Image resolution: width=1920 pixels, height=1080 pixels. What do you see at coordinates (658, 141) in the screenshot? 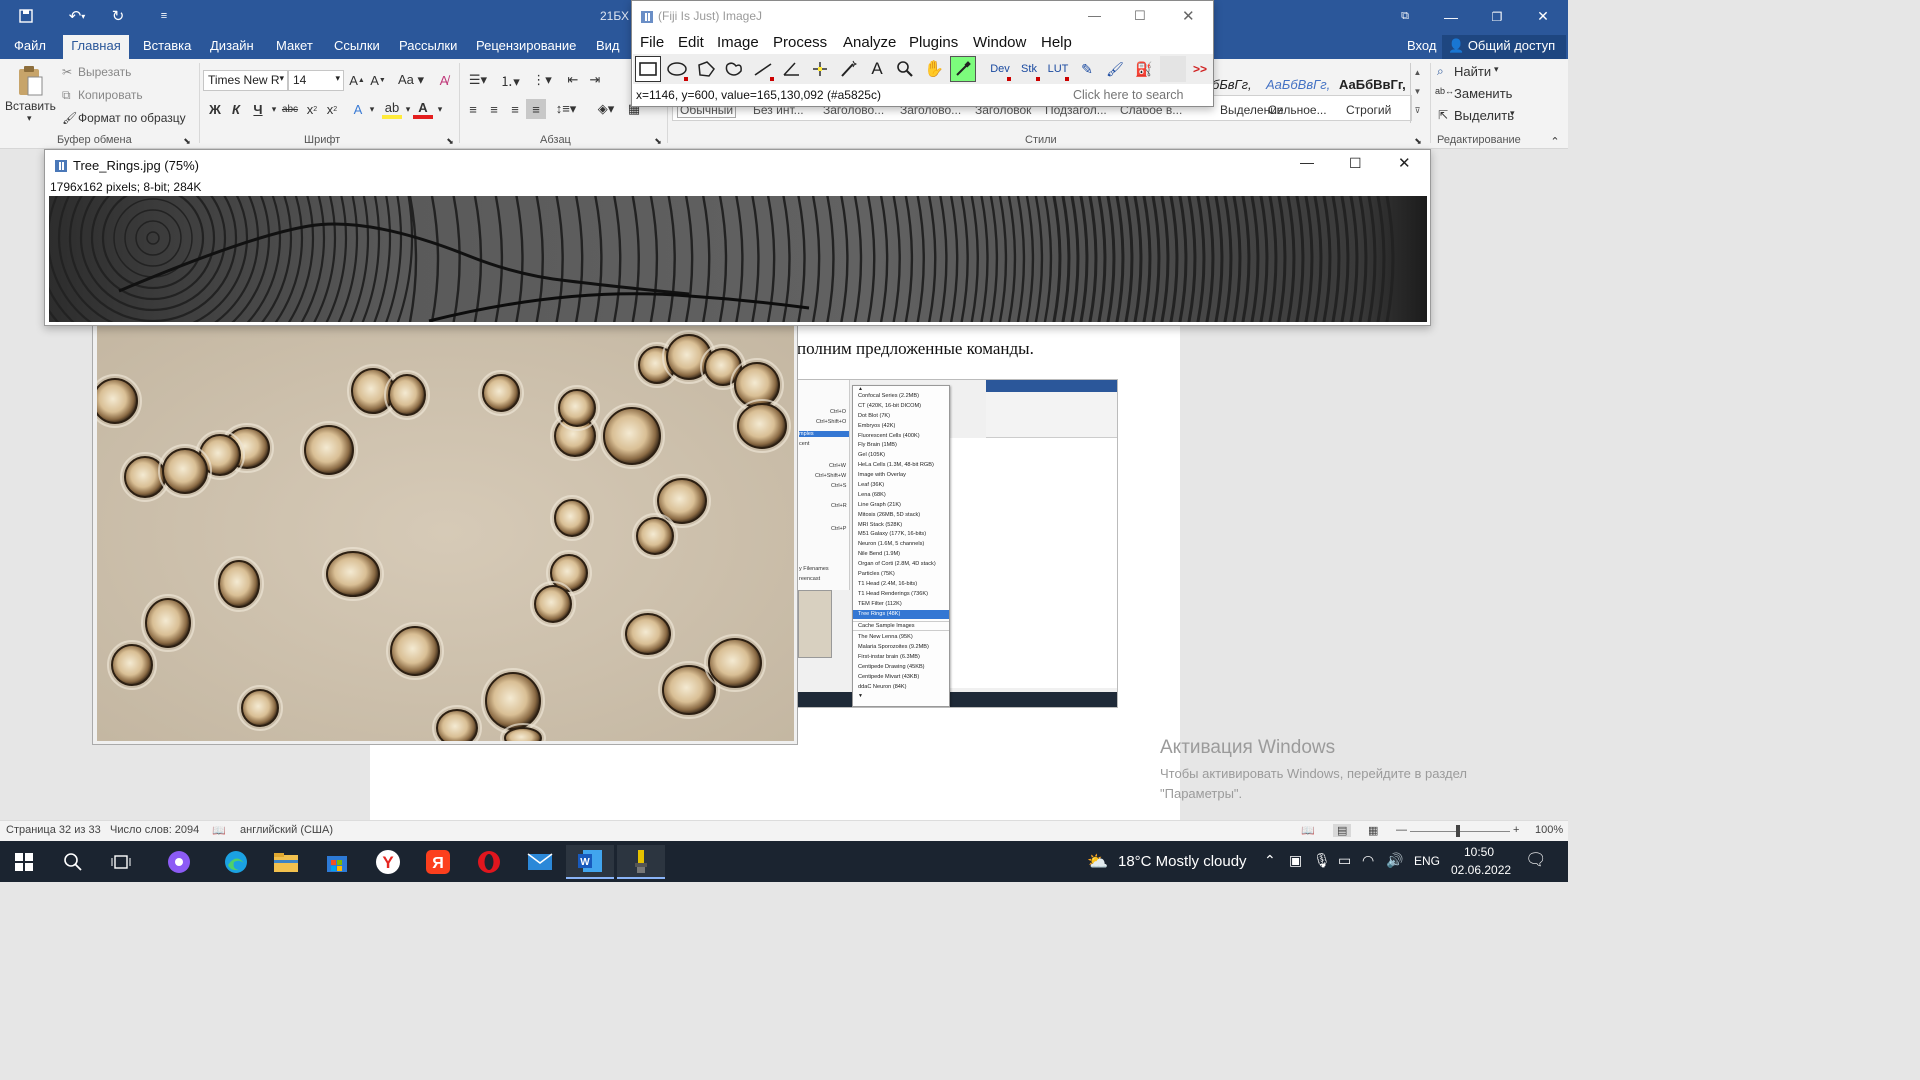
I see `paragraph-launcher-icon: ⬊` at bounding box center [658, 141].